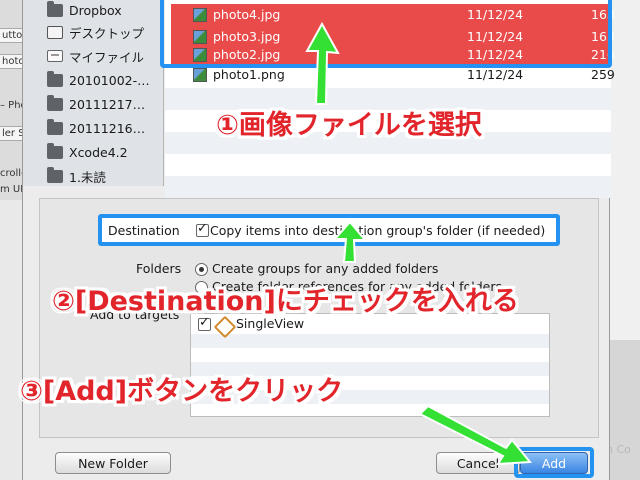 The height and width of the screenshot is (480, 640). Describe the element at coordinates (182, 391) in the screenshot. I see `step3-callout: ③[Add]ボタンをクリック` at that location.